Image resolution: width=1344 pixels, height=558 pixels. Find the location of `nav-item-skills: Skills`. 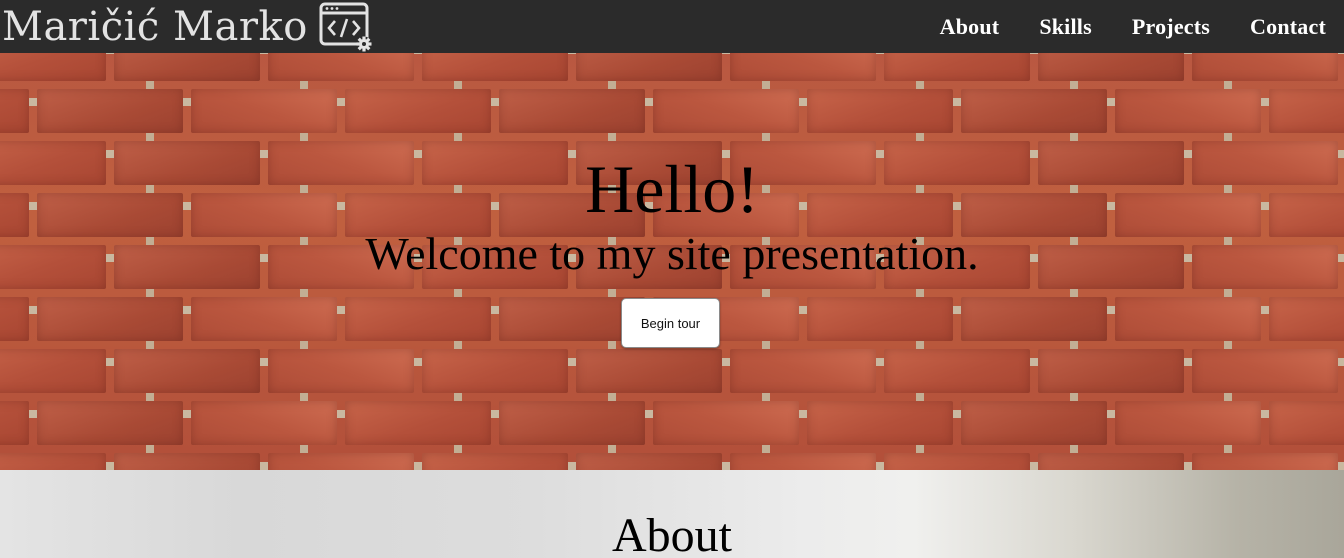

nav-item-skills: Skills is located at coordinates (1065, 27).